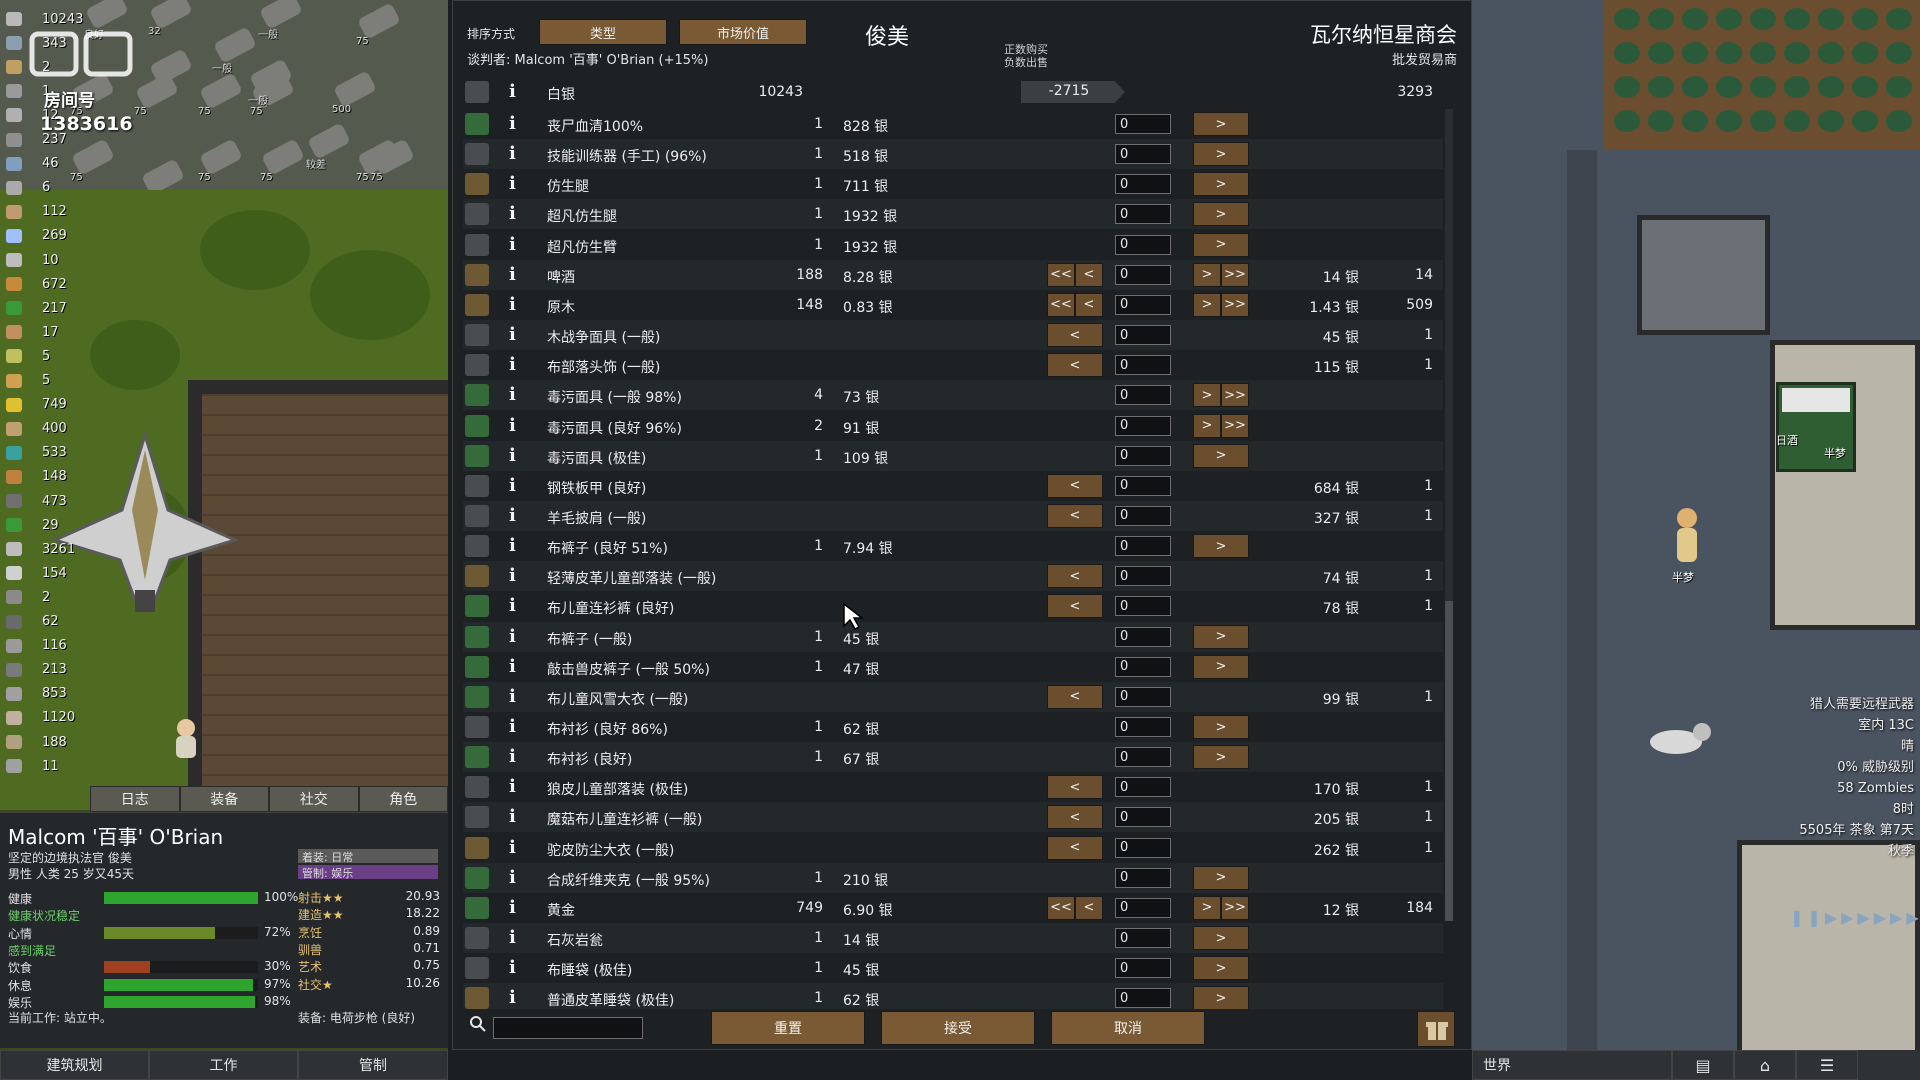  Describe the element at coordinates (1703, 275) in the screenshot. I see `bathroom` at that location.